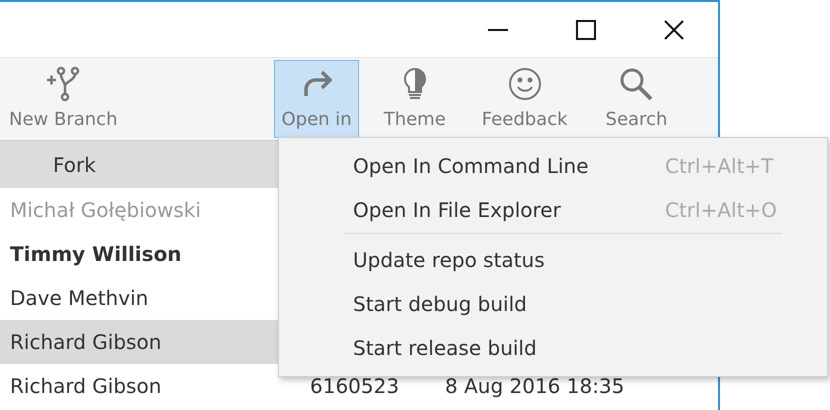  I want to click on menu-item: Update repo status, so click(509, 260).